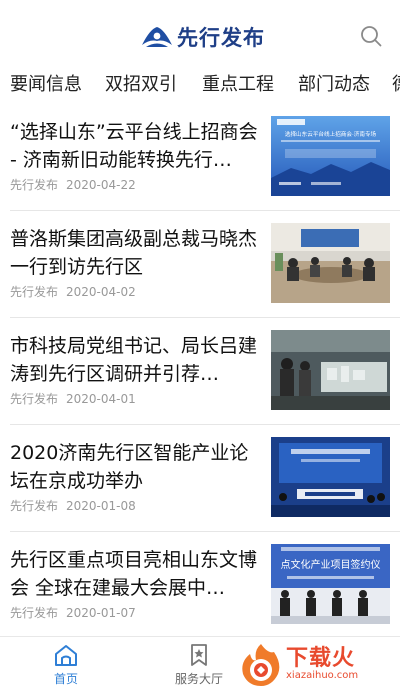  I want to click on header: 先行发布, so click(200, 33).